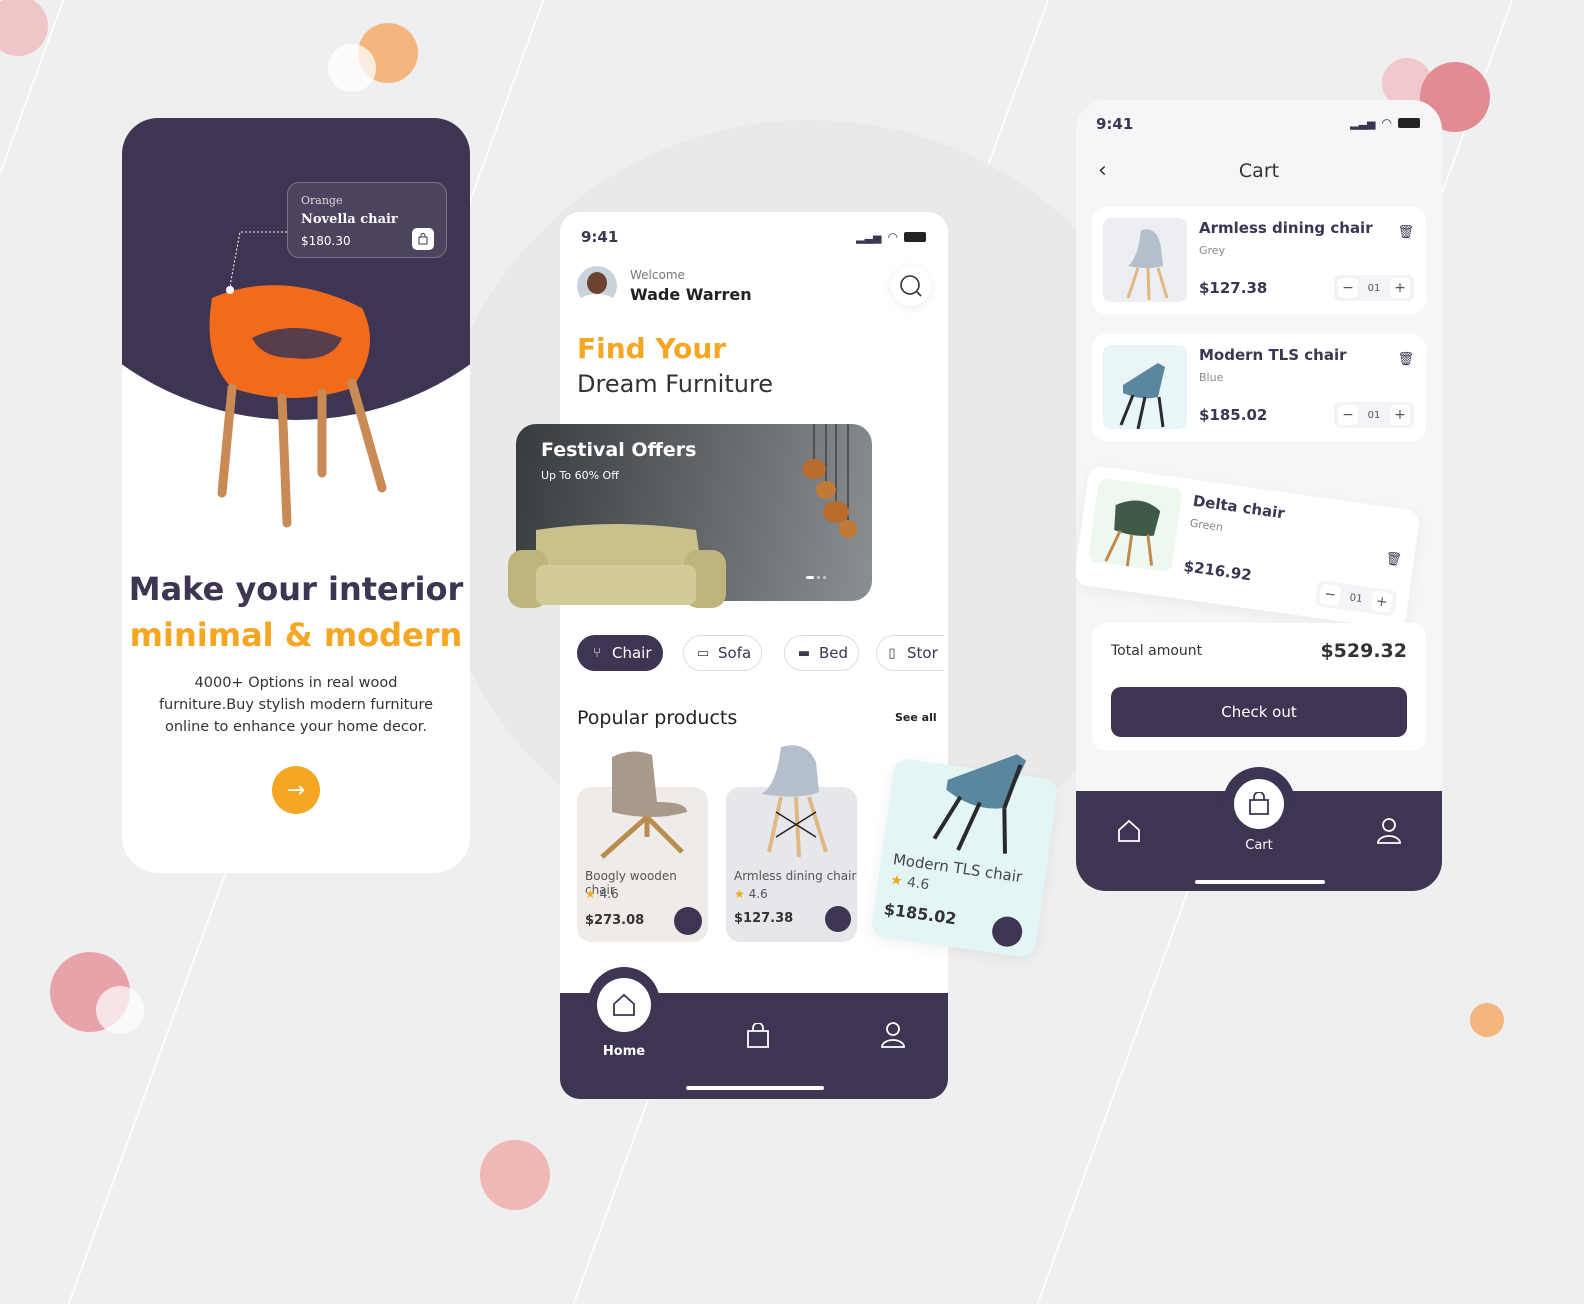 Image resolution: width=1584 pixels, height=1304 pixels. Describe the element at coordinates (691, 294) in the screenshot. I see `user-name: Wade Warren` at that location.